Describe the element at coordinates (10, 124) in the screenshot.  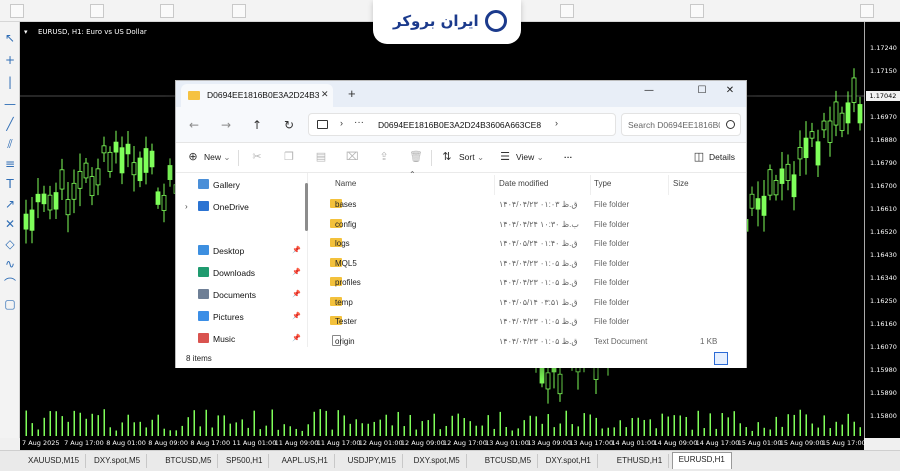
I see `trendline-icon: ╱` at that location.